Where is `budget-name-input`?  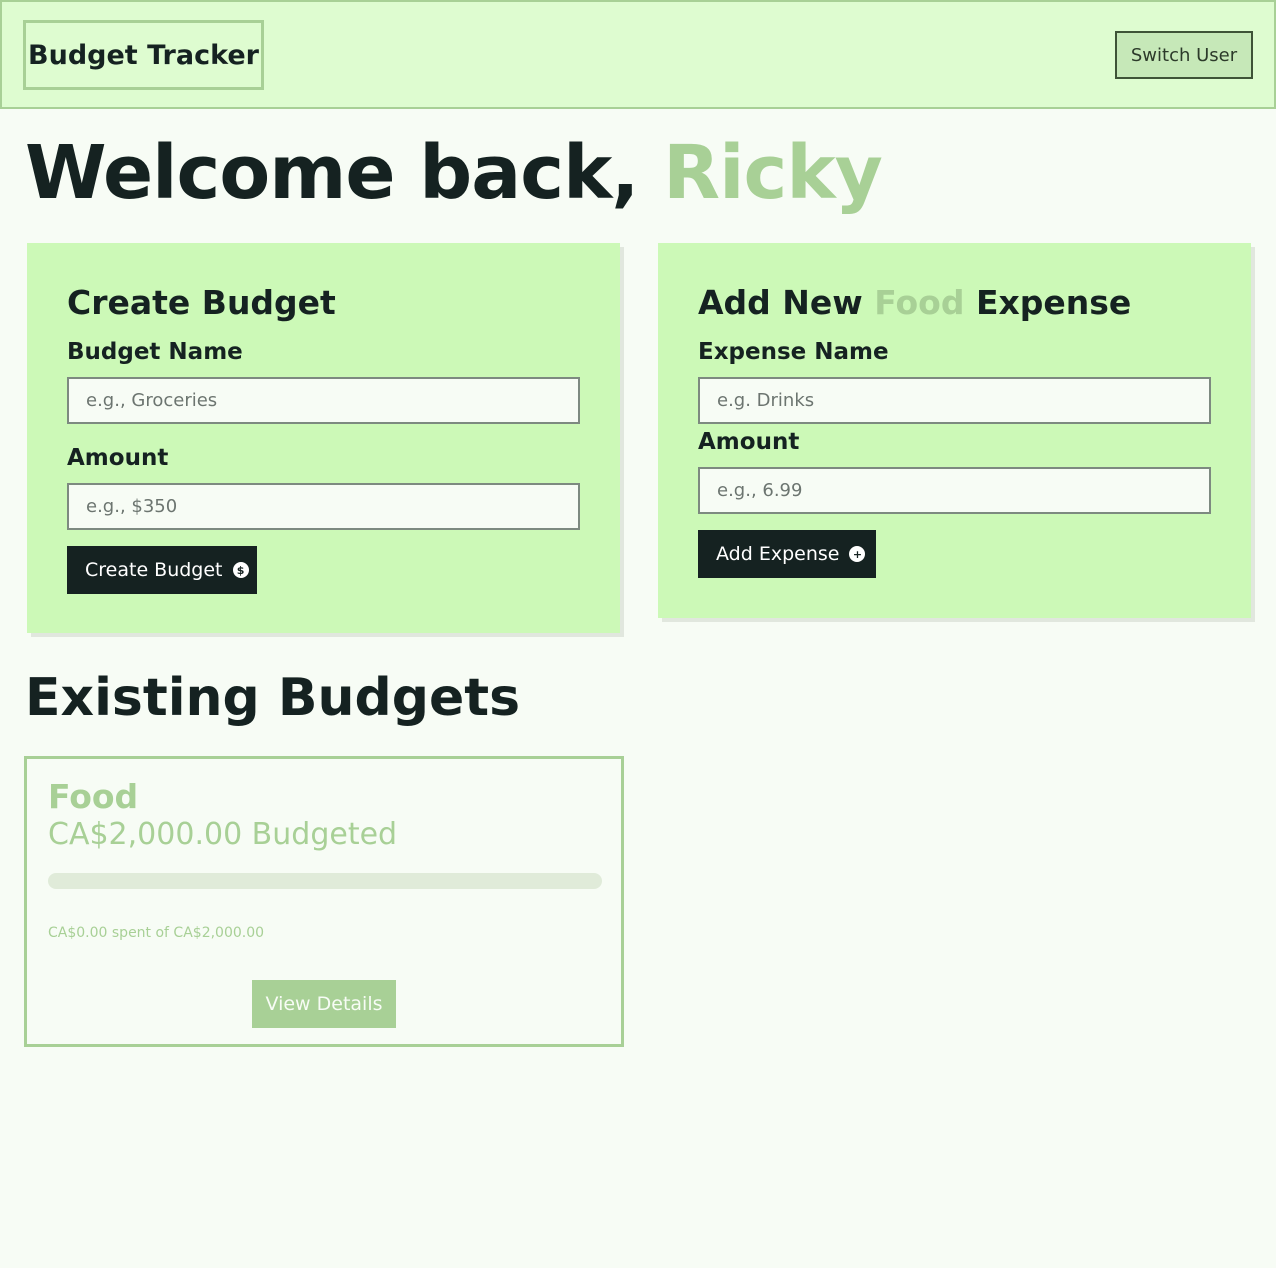
budget-name-input is located at coordinates (323, 400).